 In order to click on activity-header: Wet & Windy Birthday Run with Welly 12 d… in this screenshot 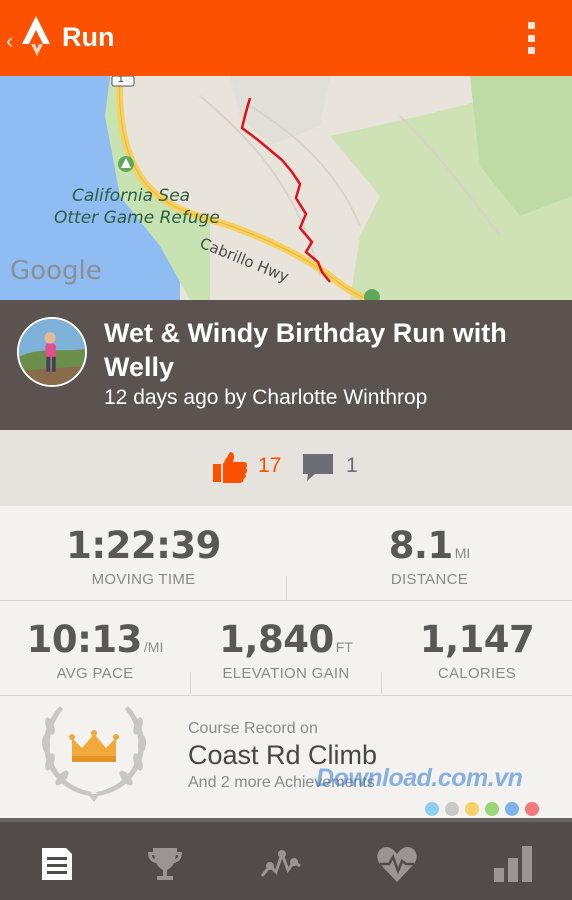, I will do `click(286, 365)`.